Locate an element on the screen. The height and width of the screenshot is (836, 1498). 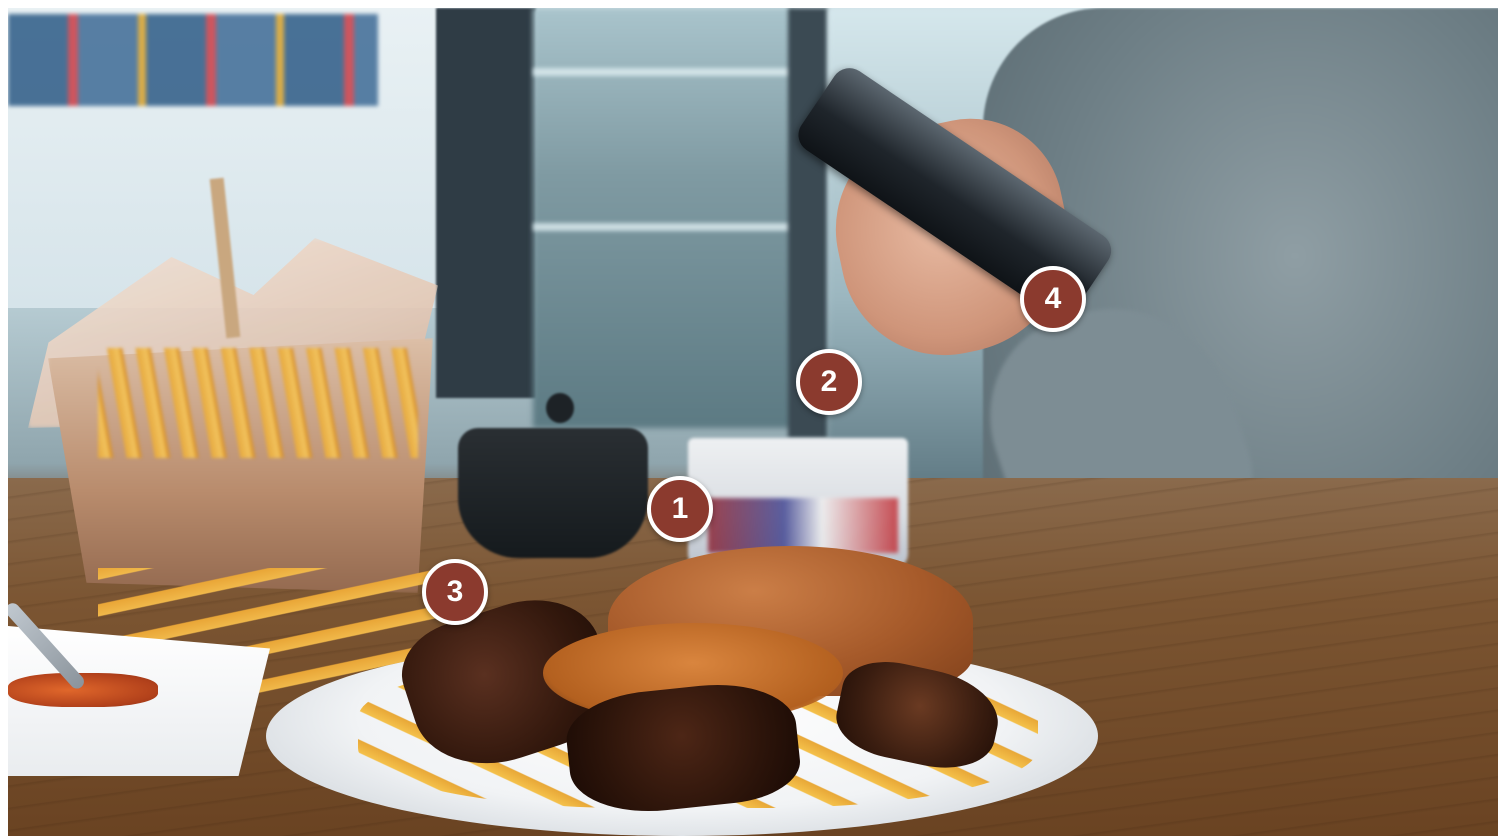
marker-2: 2 is located at coordinates (829, 382).